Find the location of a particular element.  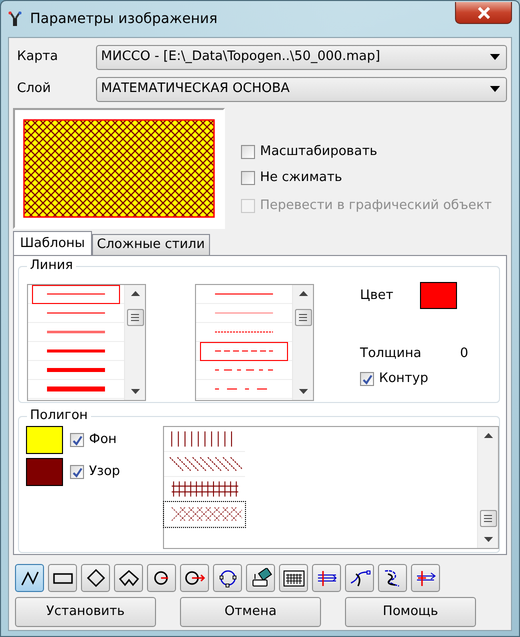

layer-dropdown: МАТЕМАТИЧЕСКАЯ ОСНОВА is located at coordinates (301, 89).